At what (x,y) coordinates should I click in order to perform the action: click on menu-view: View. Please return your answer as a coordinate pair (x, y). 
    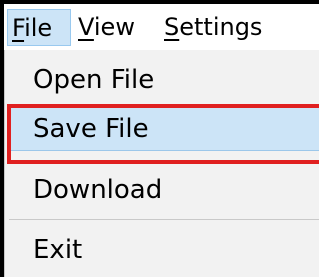
    Looking at the image, I should click on (117, 27).